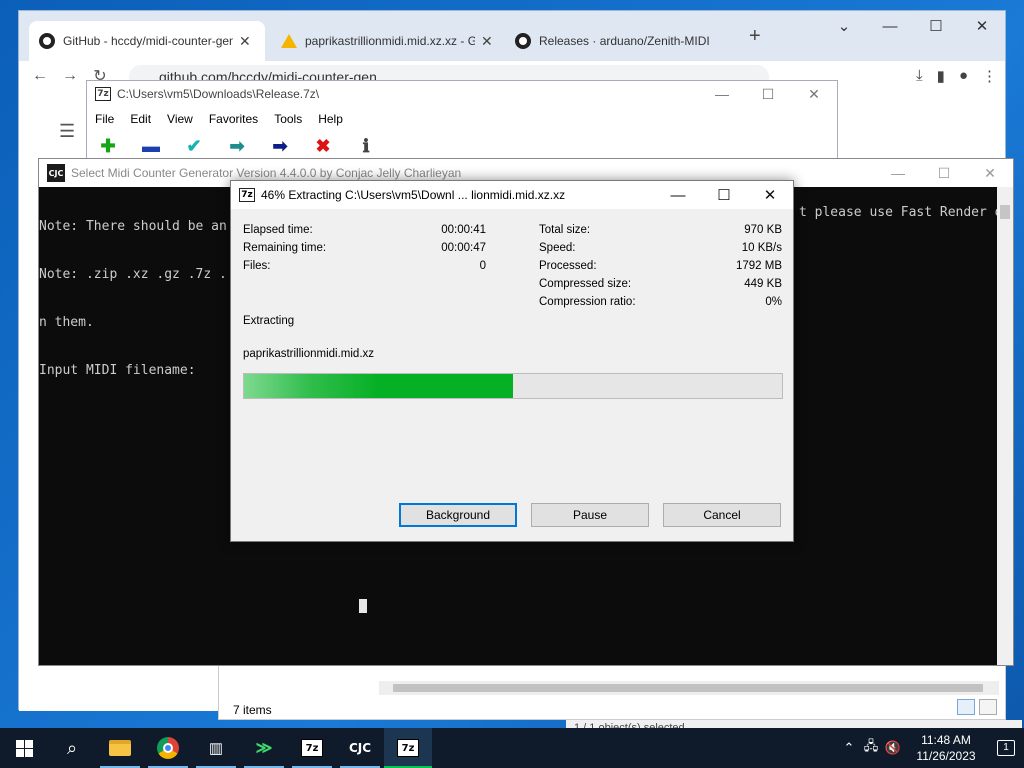 This screenshot has width=1024, height=768. What do you see at coordinates (285, 248) in the screenshot?
I see `remaining-time-label: Remaining time:` at bounding box center [285, 248].